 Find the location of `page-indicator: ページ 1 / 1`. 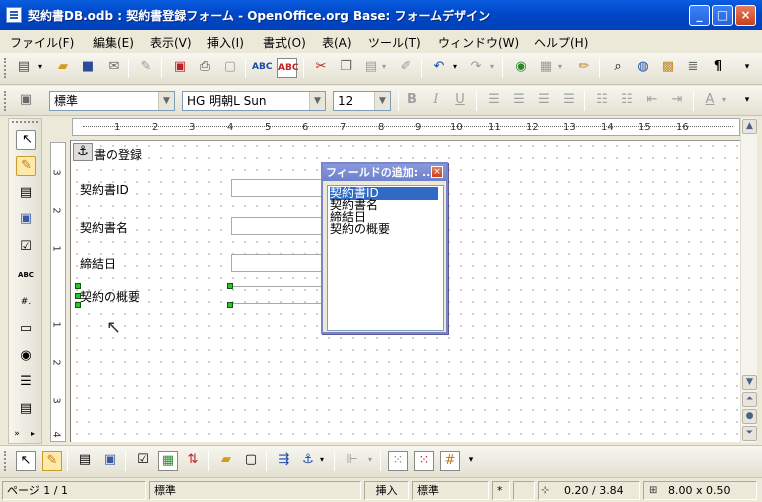

page-indicator: ページ 1 / 1 is located at coordinates (74, 490).